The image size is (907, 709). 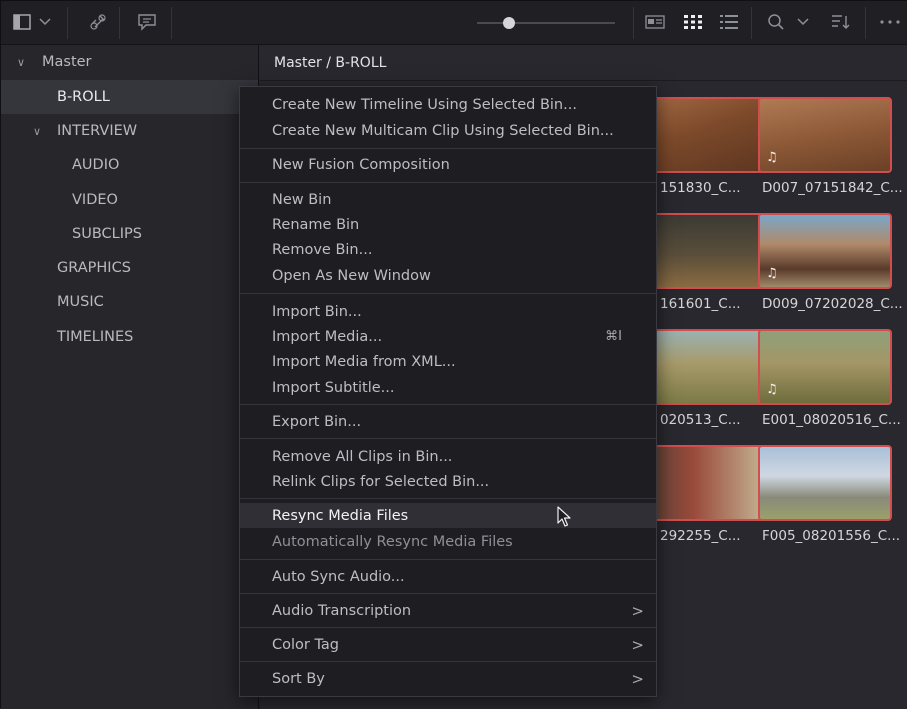 I want to click on bin-audio: AUDIO, so click(x=129, y=165).